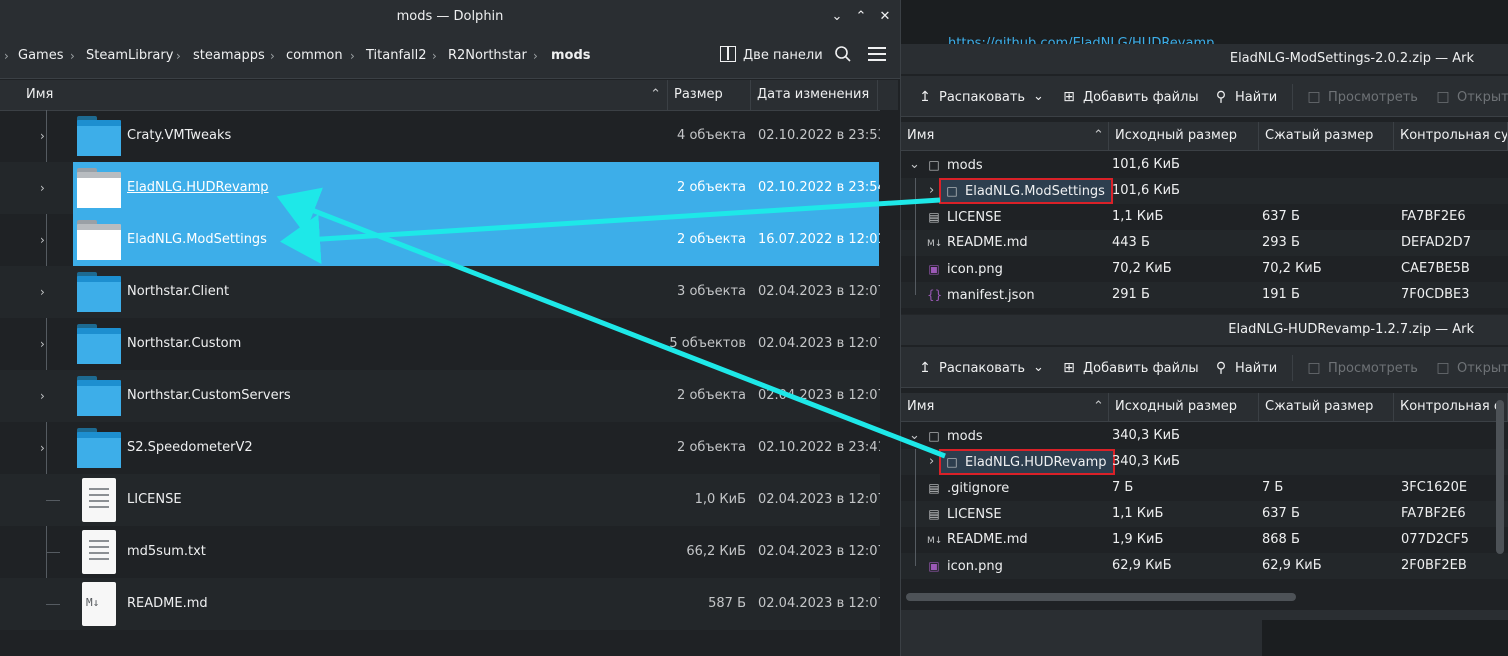  What do you see at coordinates (1026, 191) in the screenshot?
I see `archive-entry-name: □ EladNLG.ModSettings` at bounding box center [1026, 191].